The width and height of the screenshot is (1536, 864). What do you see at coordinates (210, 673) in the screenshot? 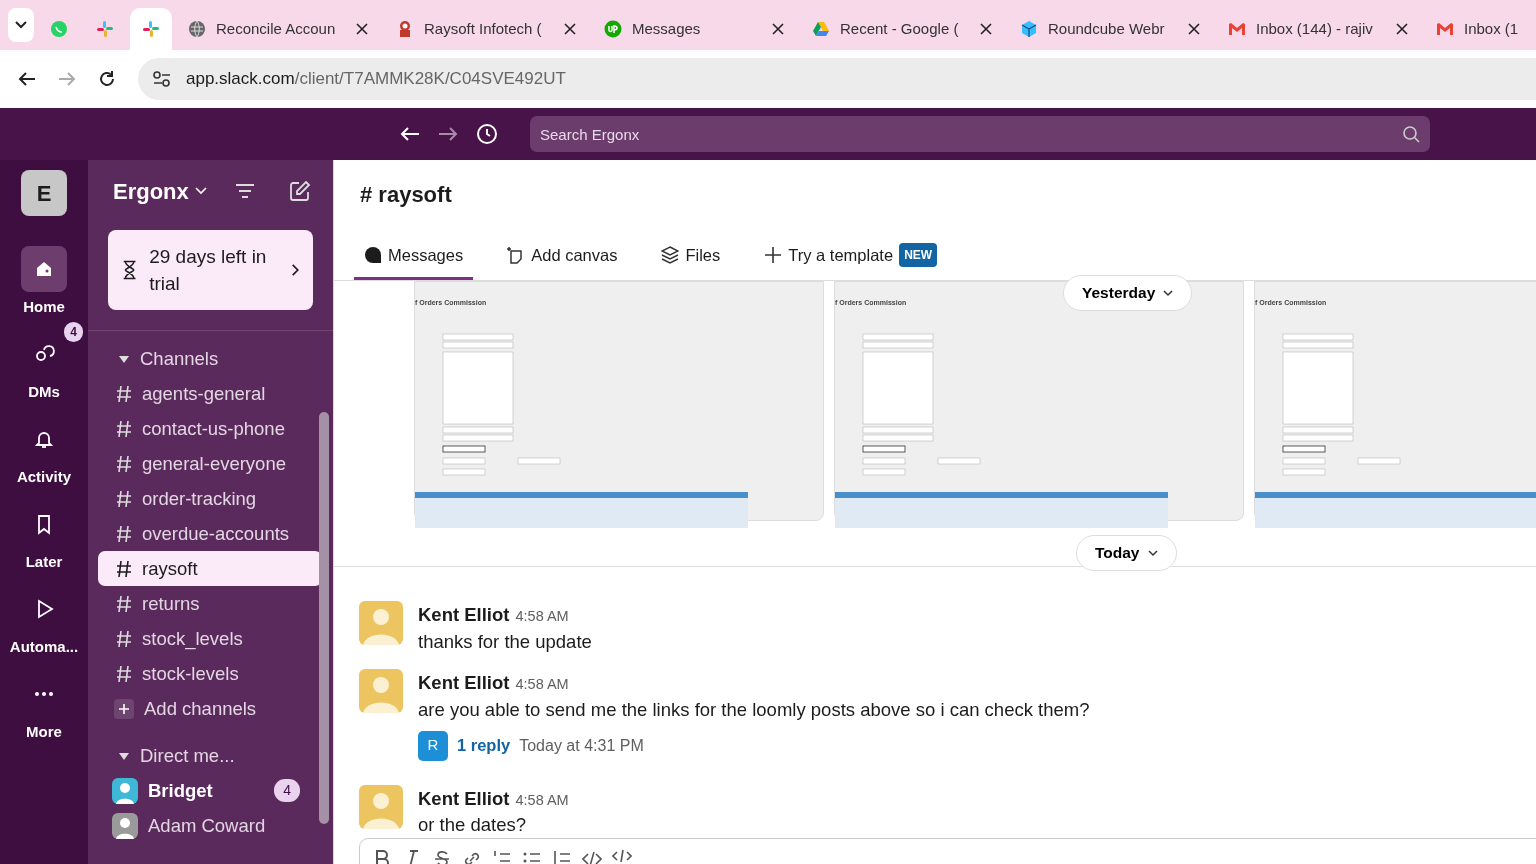
I see `channel-item: stock-levels` at bounding box center [210, 673].